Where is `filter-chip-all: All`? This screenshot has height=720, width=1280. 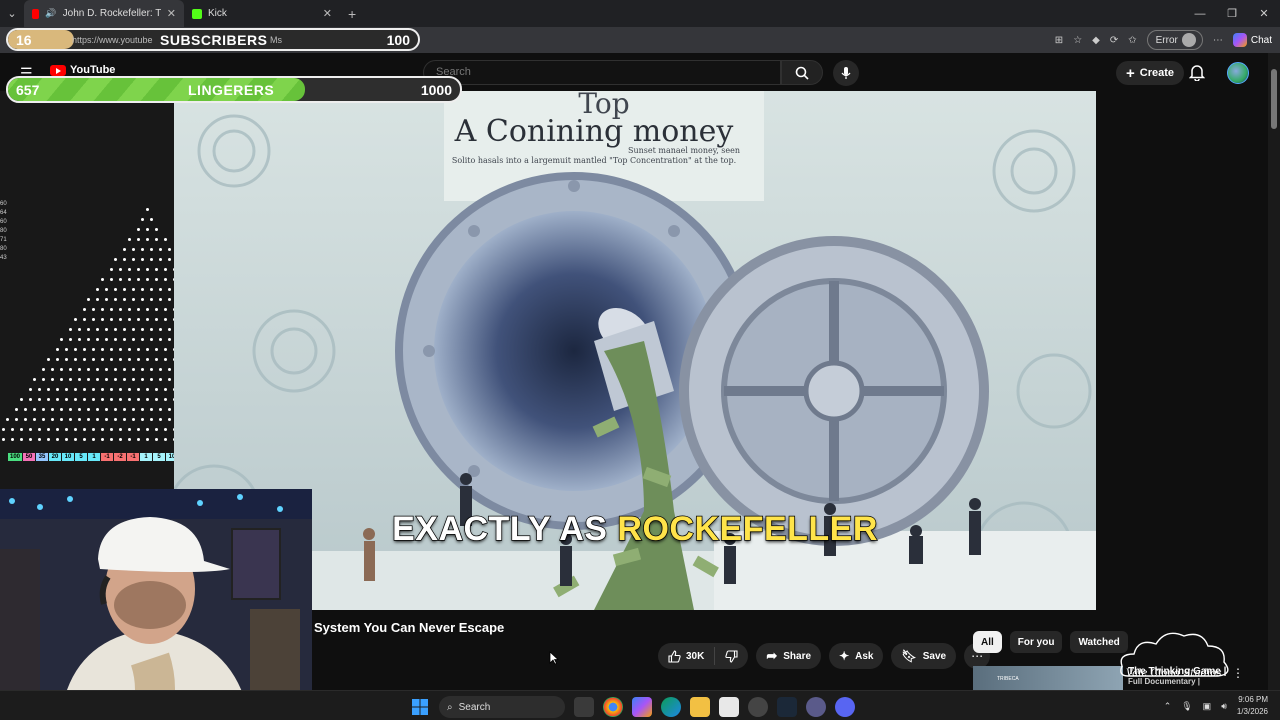 filter-chip-all: All is located at coordinates (987, 642).